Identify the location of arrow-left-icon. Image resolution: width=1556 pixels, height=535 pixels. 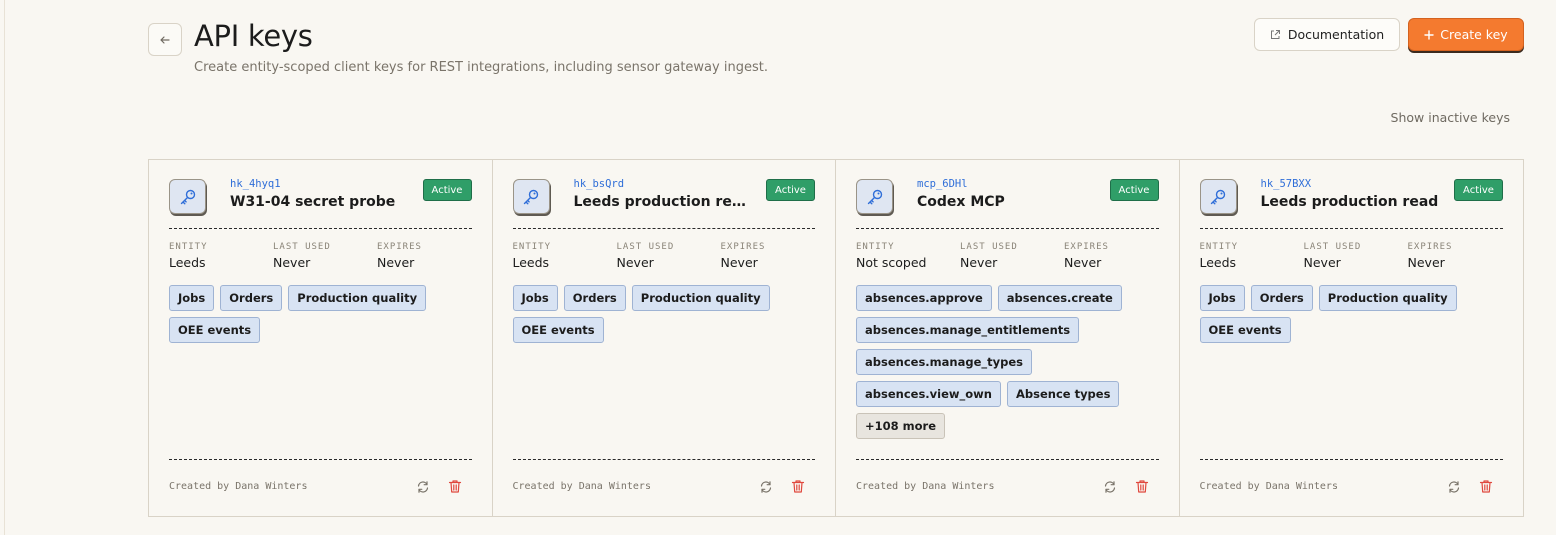
(165, 39).